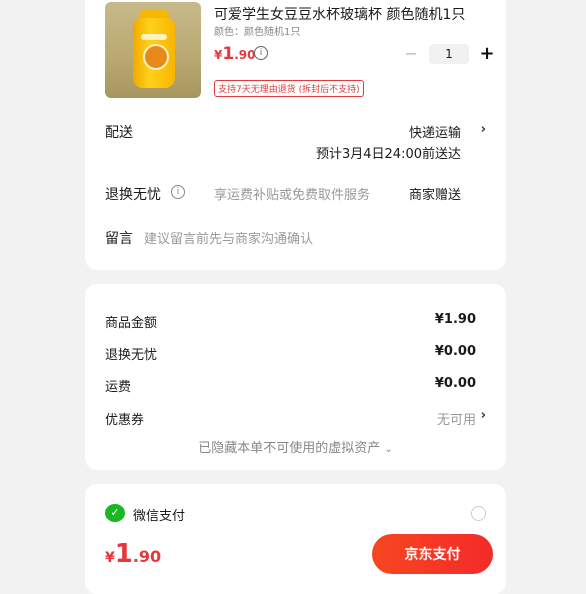  What do you see at coordinates (435, 131) in the screenshot?
I see `delivery-method: 快递运输` at bounding box center [435, 131].